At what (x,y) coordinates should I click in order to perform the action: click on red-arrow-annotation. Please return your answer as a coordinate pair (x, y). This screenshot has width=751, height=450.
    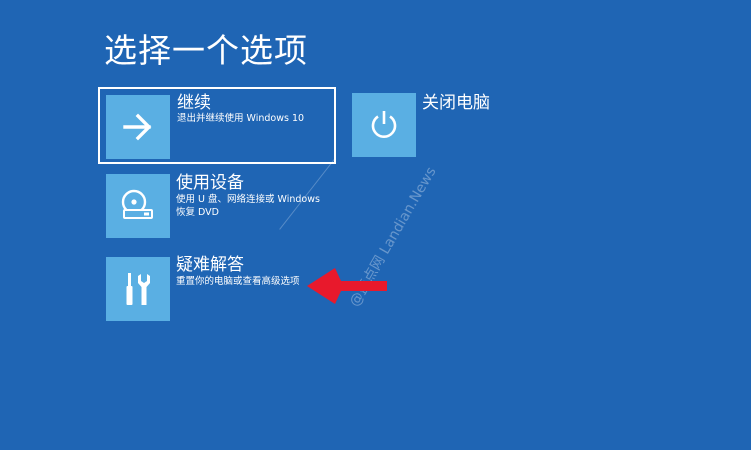
    Looking at the image, I should click on (347, 286).